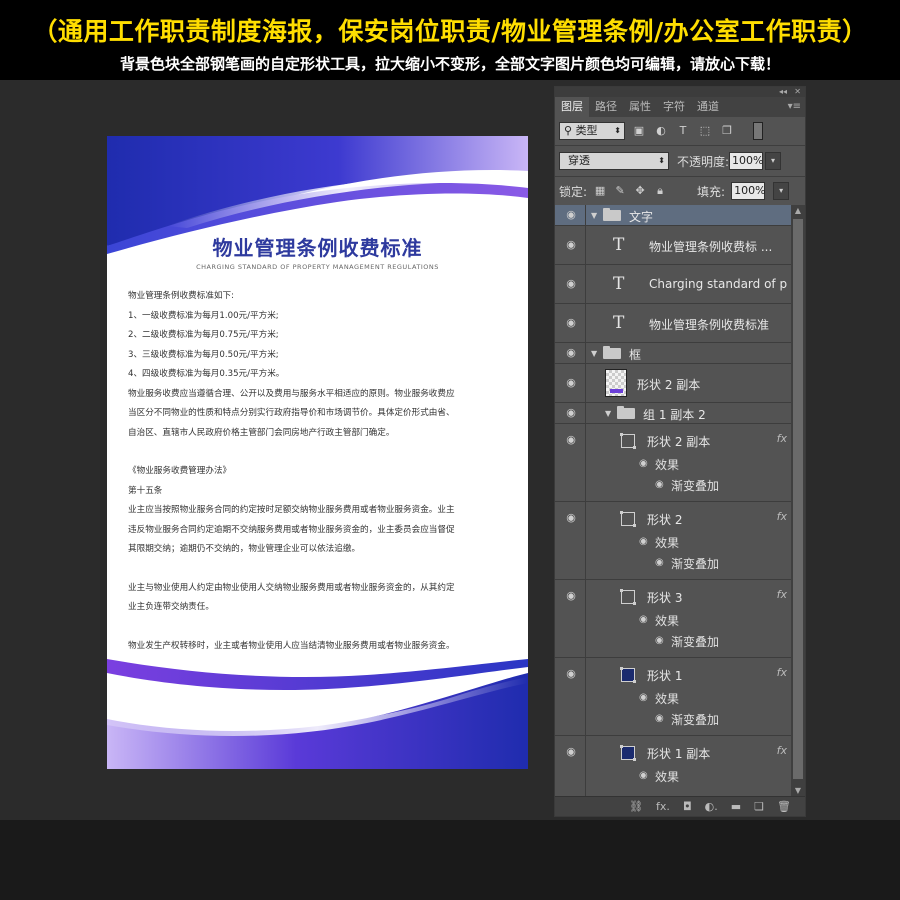 The height and width of the screenshot is (900, 900). Describe the element at coordinates (291, 587) in the screenshot. I see `poster-text-line: 业主与物业使用人约定由物业使用人交纳物业服务费用或者物业服务资金的，从其约定` at that location.